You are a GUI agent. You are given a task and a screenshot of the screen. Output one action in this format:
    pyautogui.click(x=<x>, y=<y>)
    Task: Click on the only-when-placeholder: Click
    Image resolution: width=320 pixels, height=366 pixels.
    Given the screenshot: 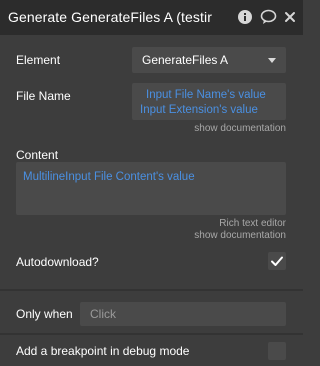 What is the action you would take?
    pyautogui.click(x=103, y=314)
    